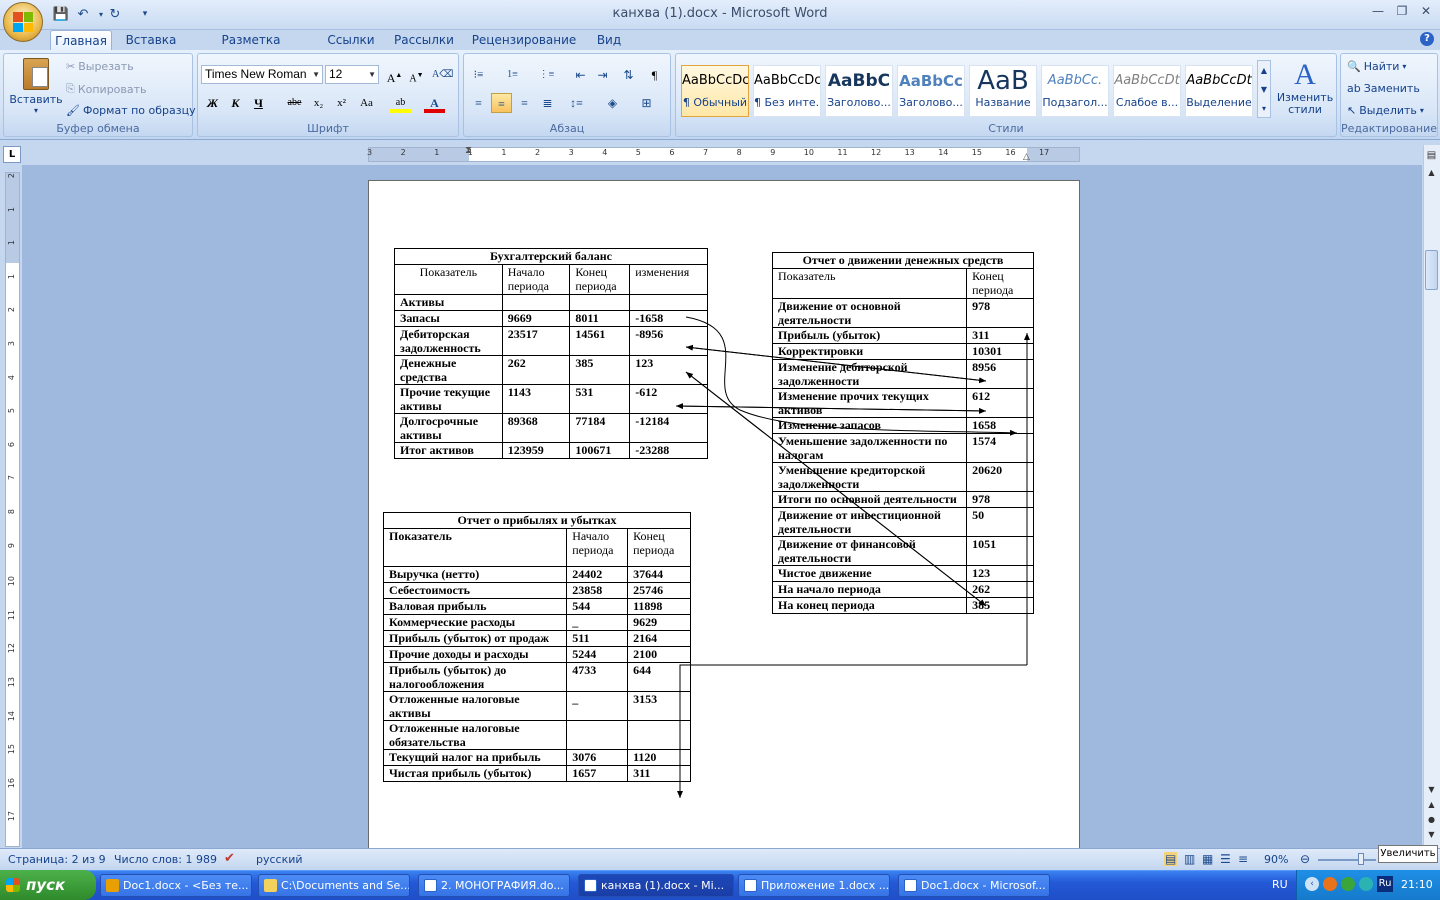  I want to click on cut-button: ✂ Вырезать, so click(100, 66).